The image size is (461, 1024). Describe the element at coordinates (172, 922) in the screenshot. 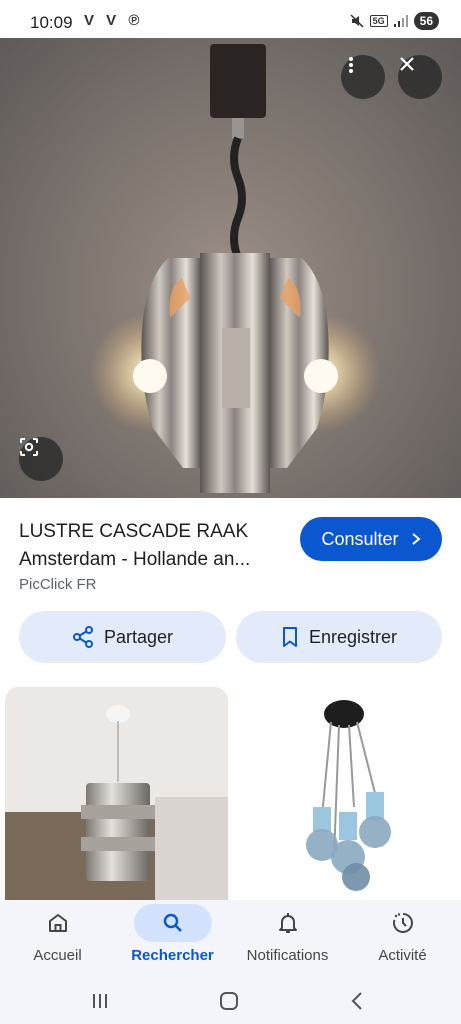

I see `search-icon` at that location.